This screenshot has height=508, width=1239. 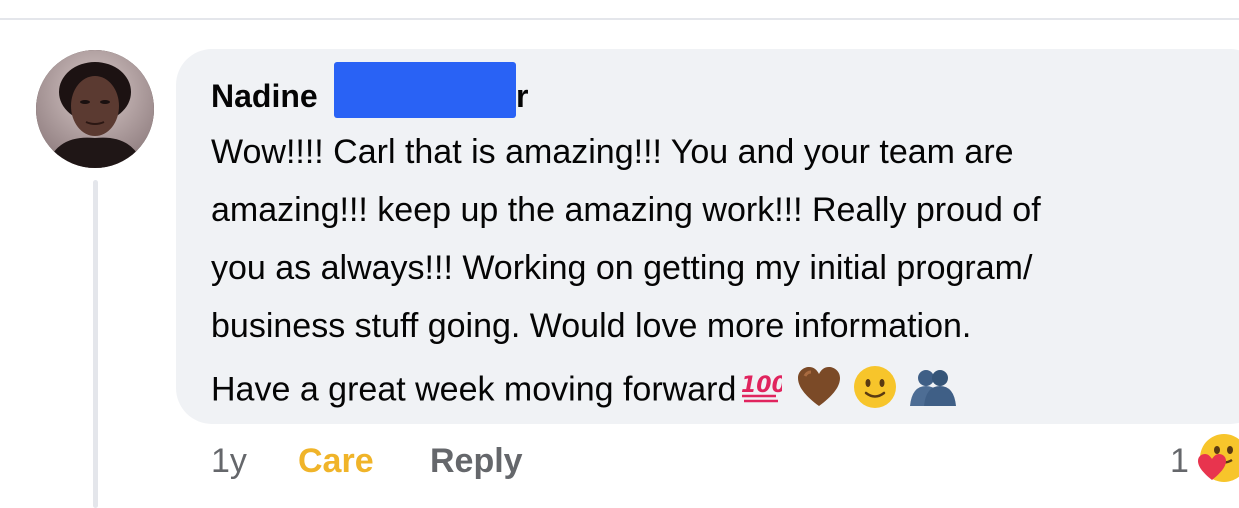 I want to click on svg-text: 100, so click(x=761, y=385).